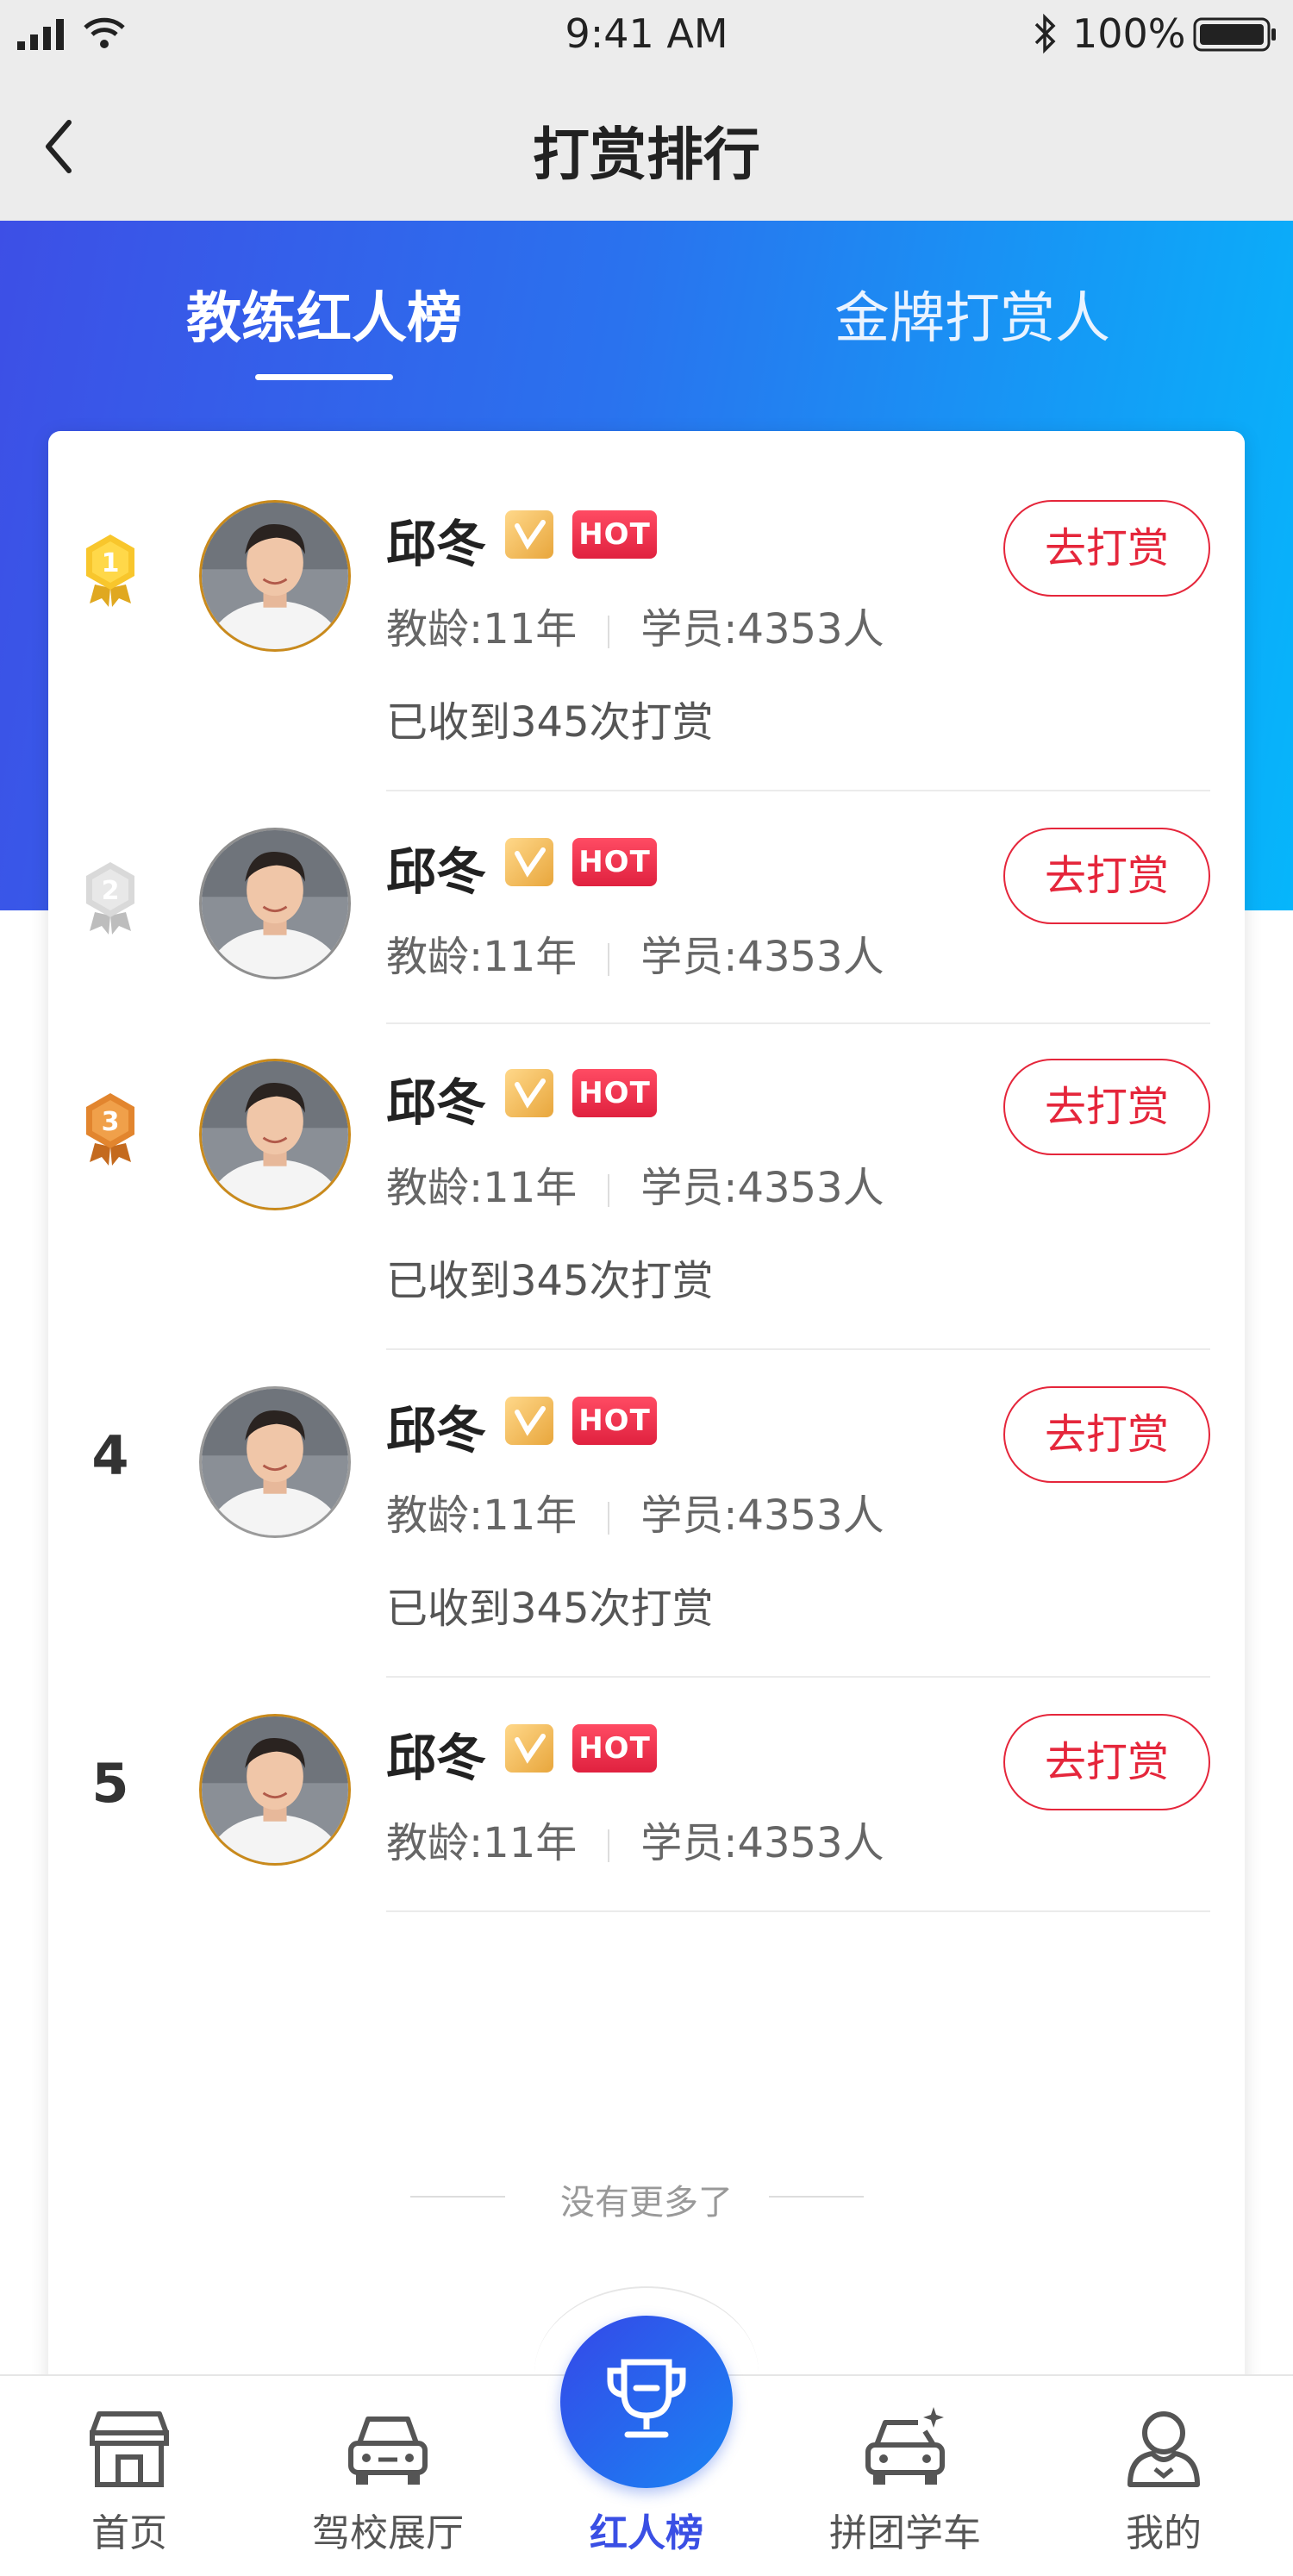 The height and width of the screenshot is (2576, 1293). I want to click on battery-percent: 100%, so click(1129, 33).